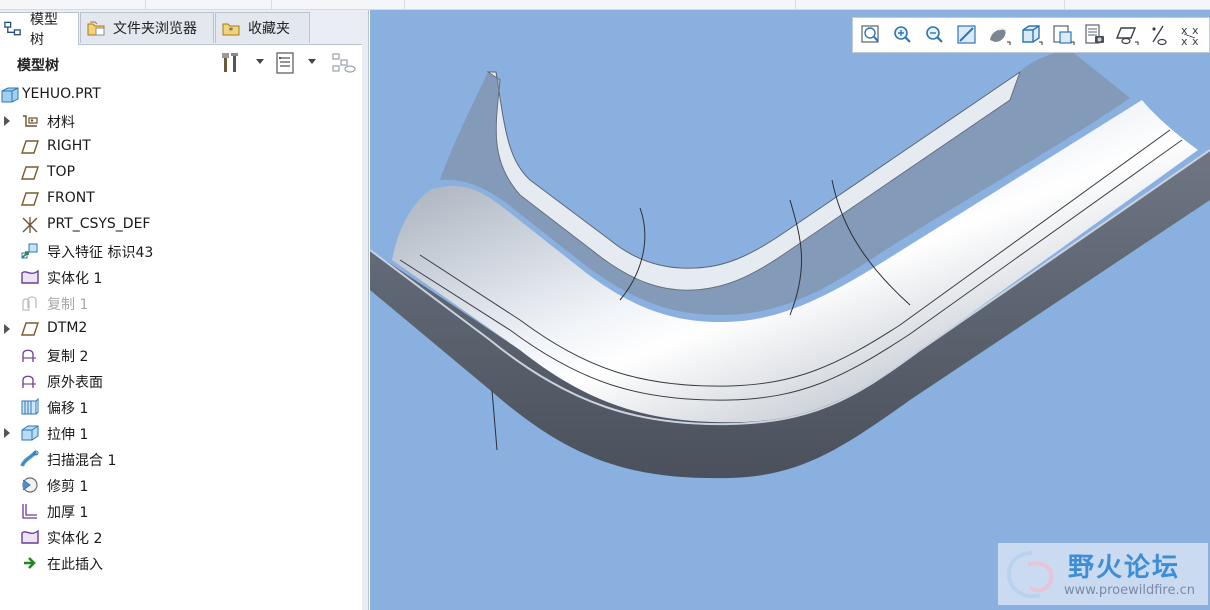 The height and width of the screenshot is (610, 1210). I want to click on model-tree-header: 模型树, so click(184, 63).